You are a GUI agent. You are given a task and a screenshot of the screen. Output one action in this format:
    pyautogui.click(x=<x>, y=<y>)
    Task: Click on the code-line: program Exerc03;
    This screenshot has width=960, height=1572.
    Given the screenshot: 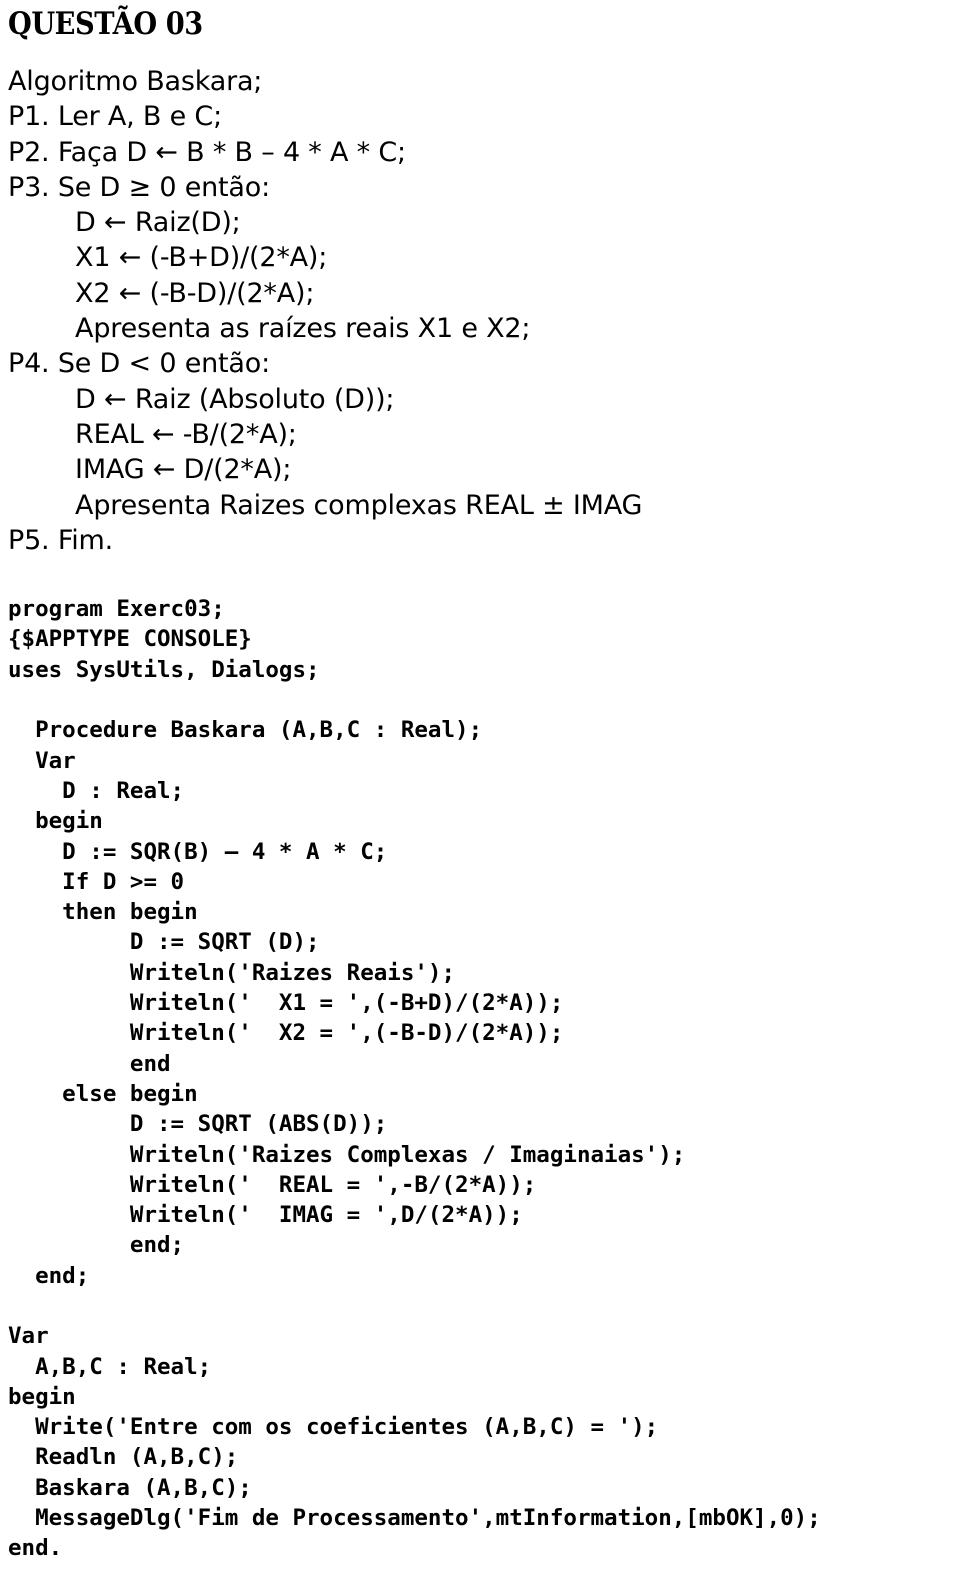 What is the action you would take?
    pyautogui.click(x=116, y=609)
    